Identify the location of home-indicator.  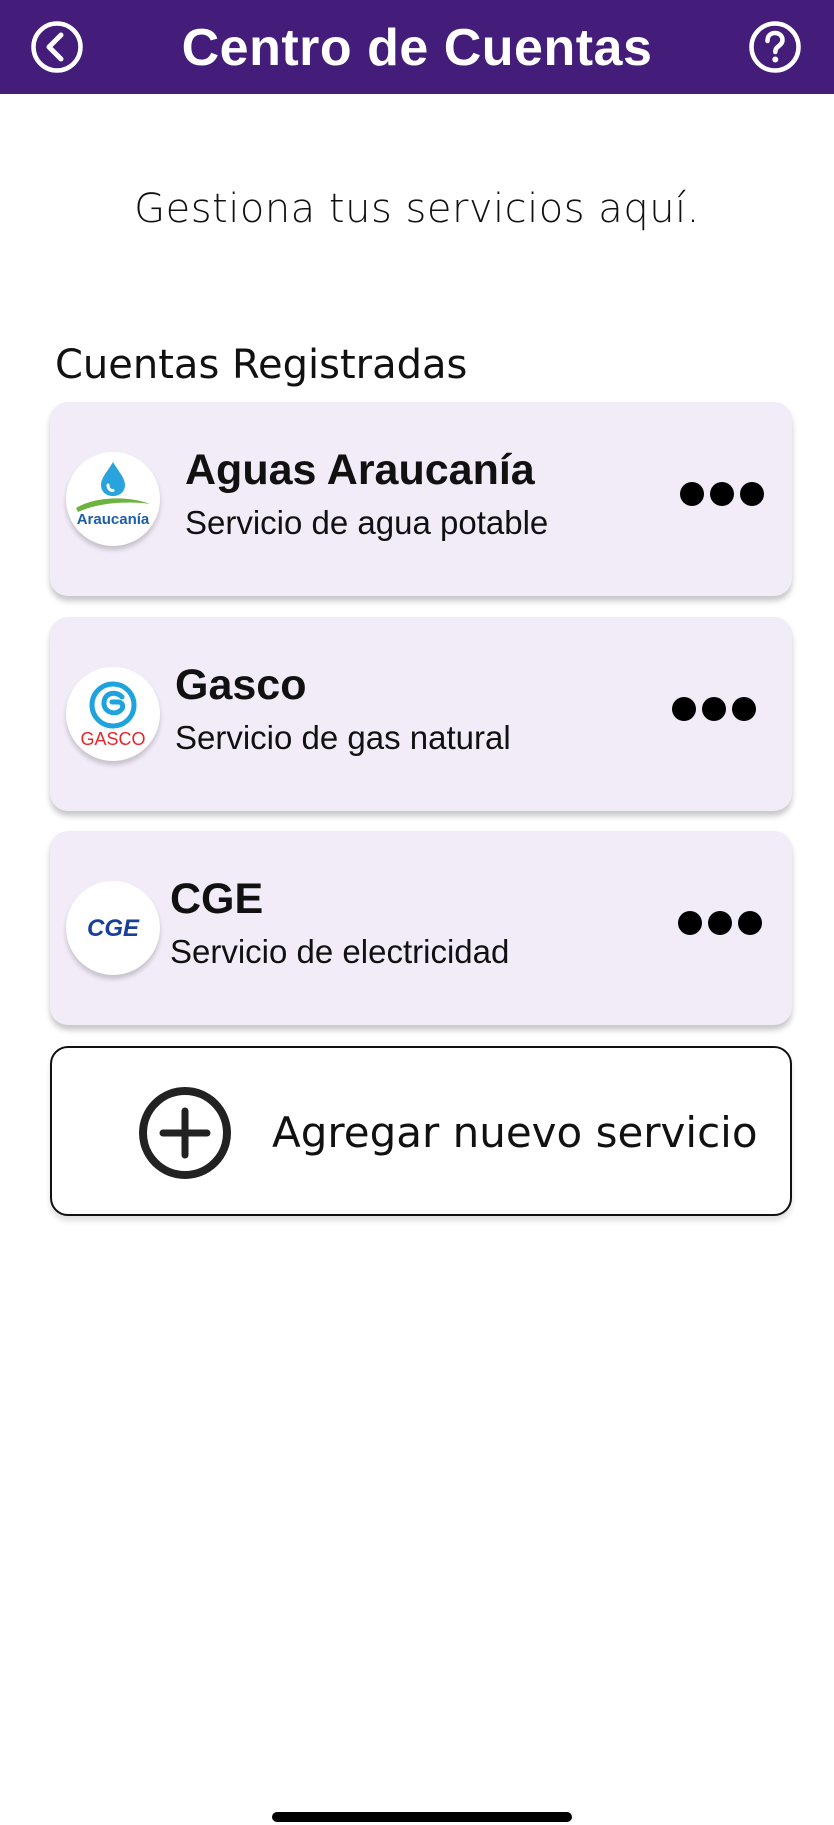
(422, 1817).